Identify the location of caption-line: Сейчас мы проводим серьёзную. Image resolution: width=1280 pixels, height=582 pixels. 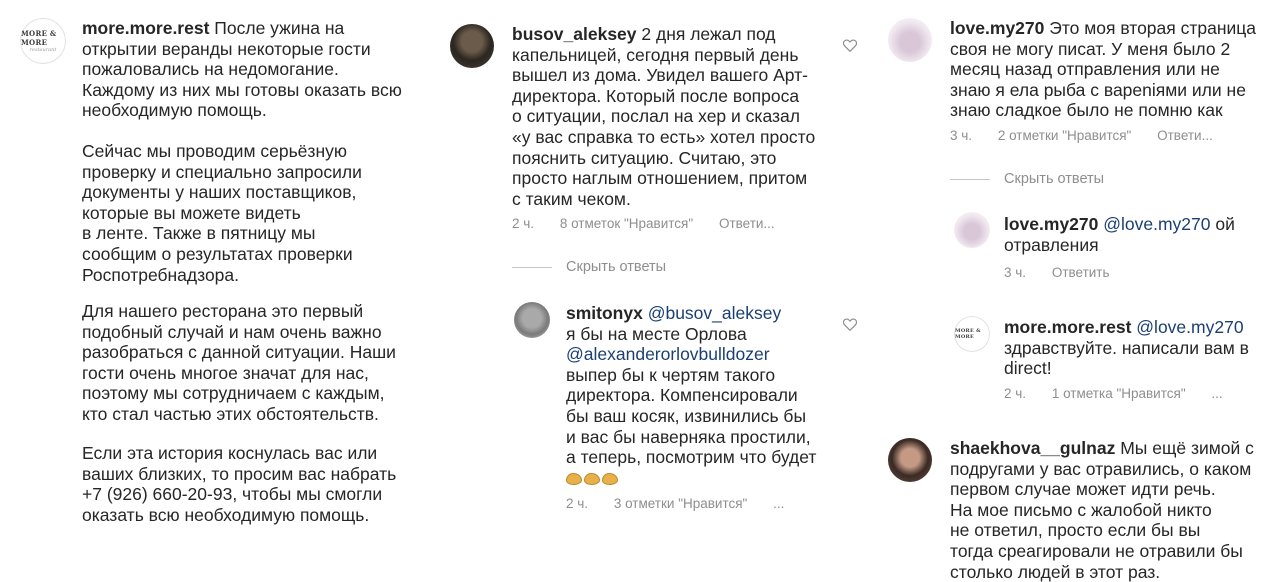
(214, 151).